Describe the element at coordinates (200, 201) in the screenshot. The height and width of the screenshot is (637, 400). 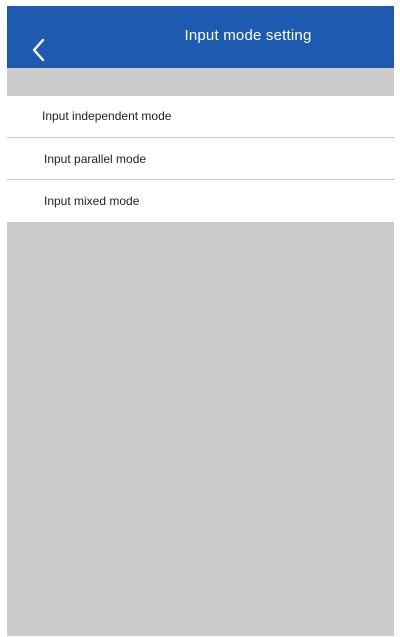
I see `mode-item-mixed: Input mixed mode` at that location.